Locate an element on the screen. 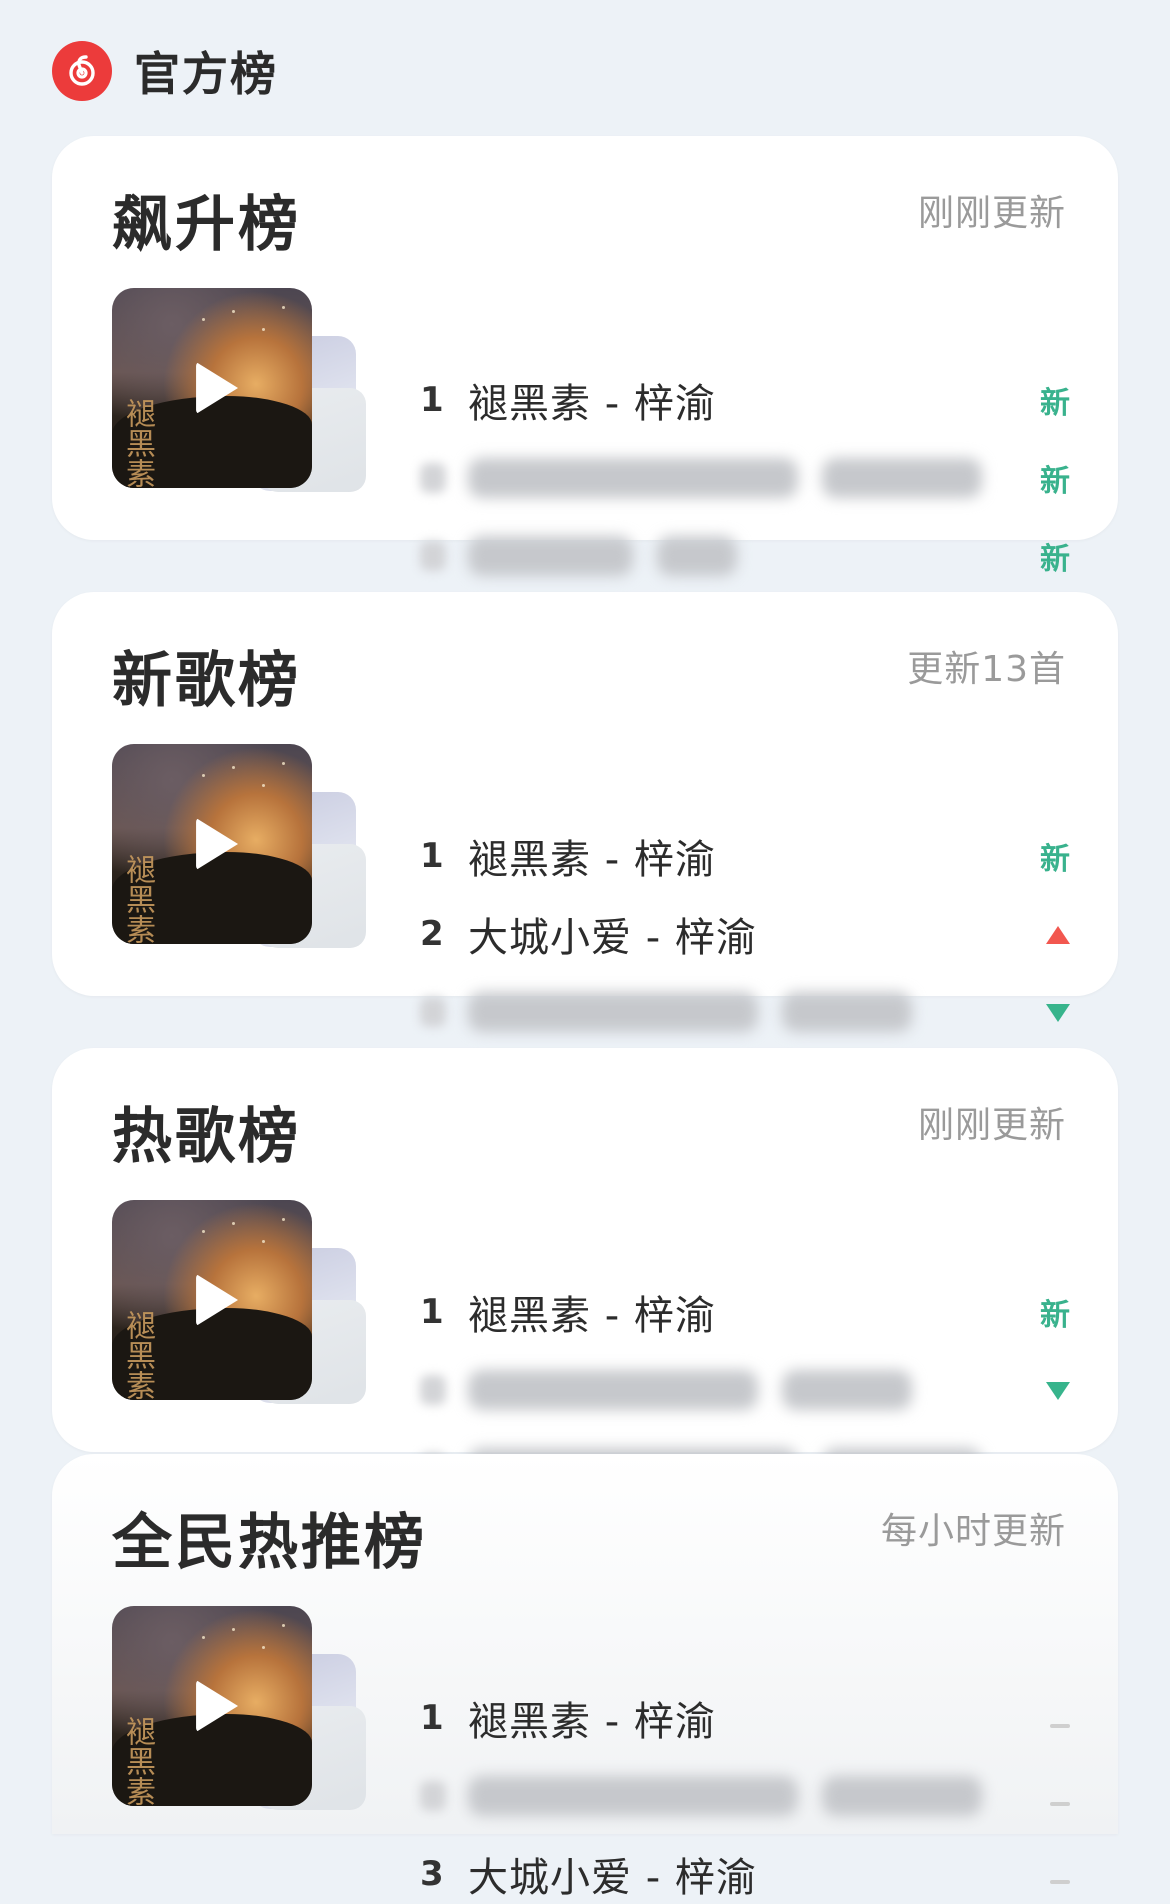 Image resolution: width=1170 pixels, height=1904 pixels. chart-title: 新歌榜 is located at coordinates (206, 681).